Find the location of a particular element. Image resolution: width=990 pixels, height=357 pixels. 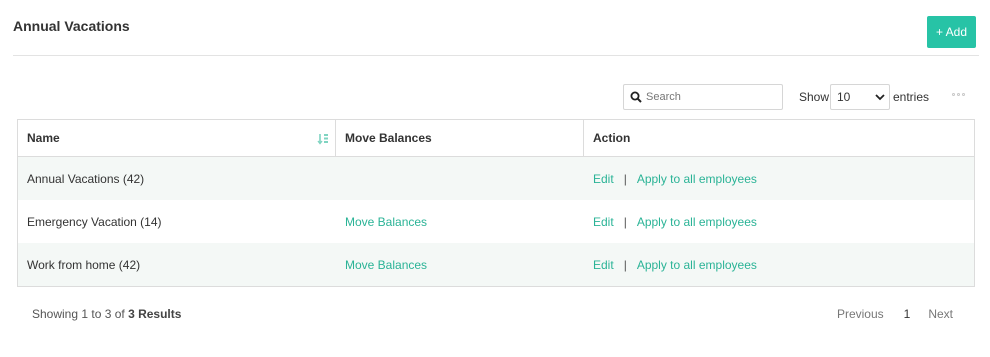

search-icon is located at coordinates (636, 97).